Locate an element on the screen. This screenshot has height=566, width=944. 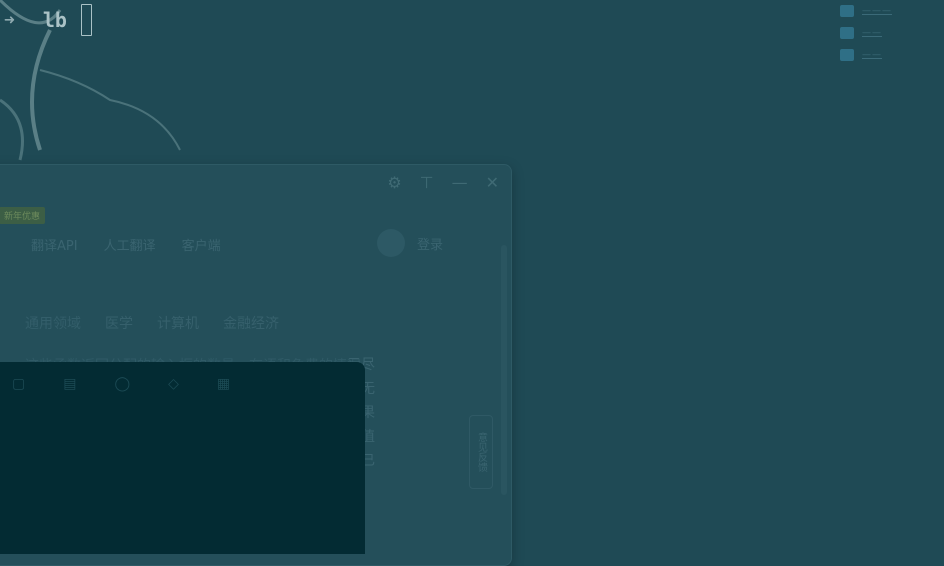
domain-tabs: 通用领域 医学 计算机 金融经济 is located at coordinates (152, 323).